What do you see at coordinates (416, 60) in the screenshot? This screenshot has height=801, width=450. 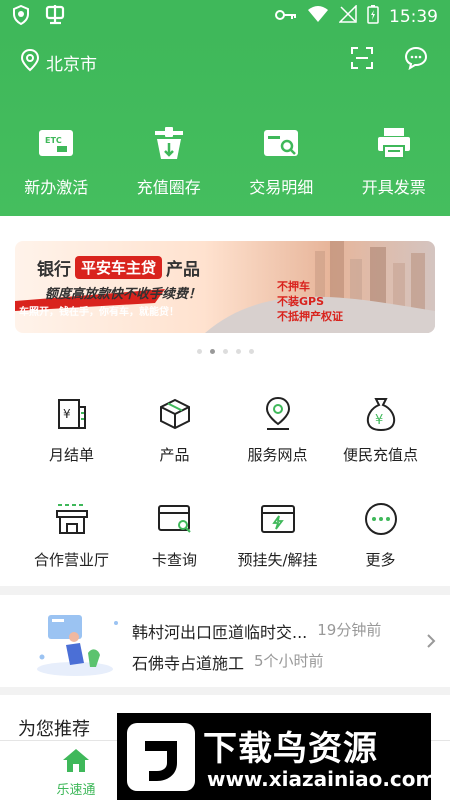 I see `message-icon` at bounding box center [416, 60].